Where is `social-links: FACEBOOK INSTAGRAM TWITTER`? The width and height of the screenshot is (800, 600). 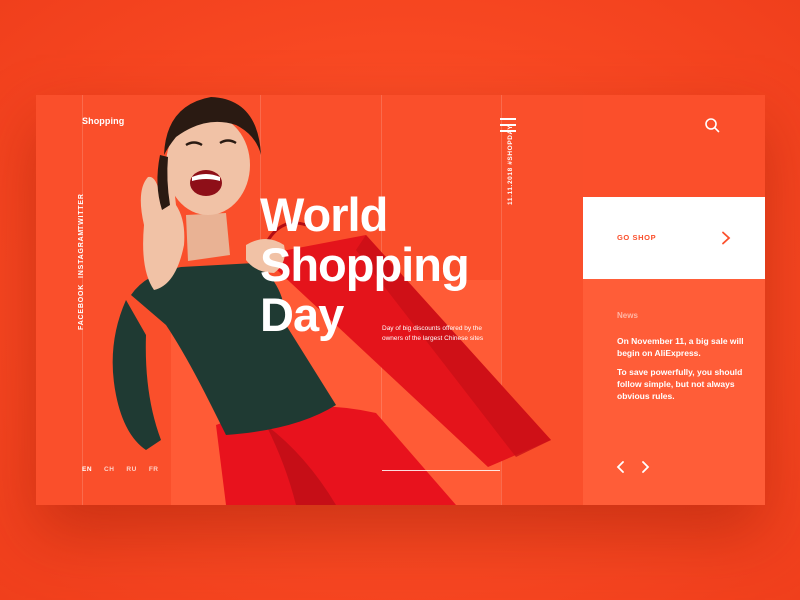 social-links: FACEBOOK INSTAGRAM TWITTER is located at coordinates (86, 266).